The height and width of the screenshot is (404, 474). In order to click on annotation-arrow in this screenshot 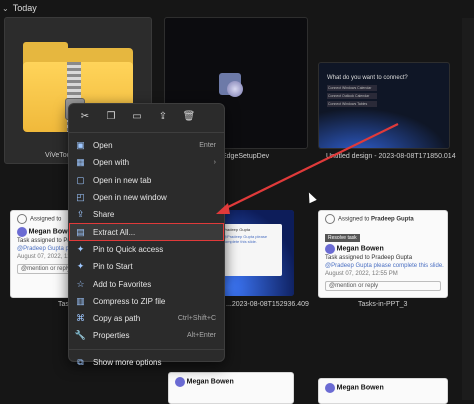, I will do `click(307, 168)`.